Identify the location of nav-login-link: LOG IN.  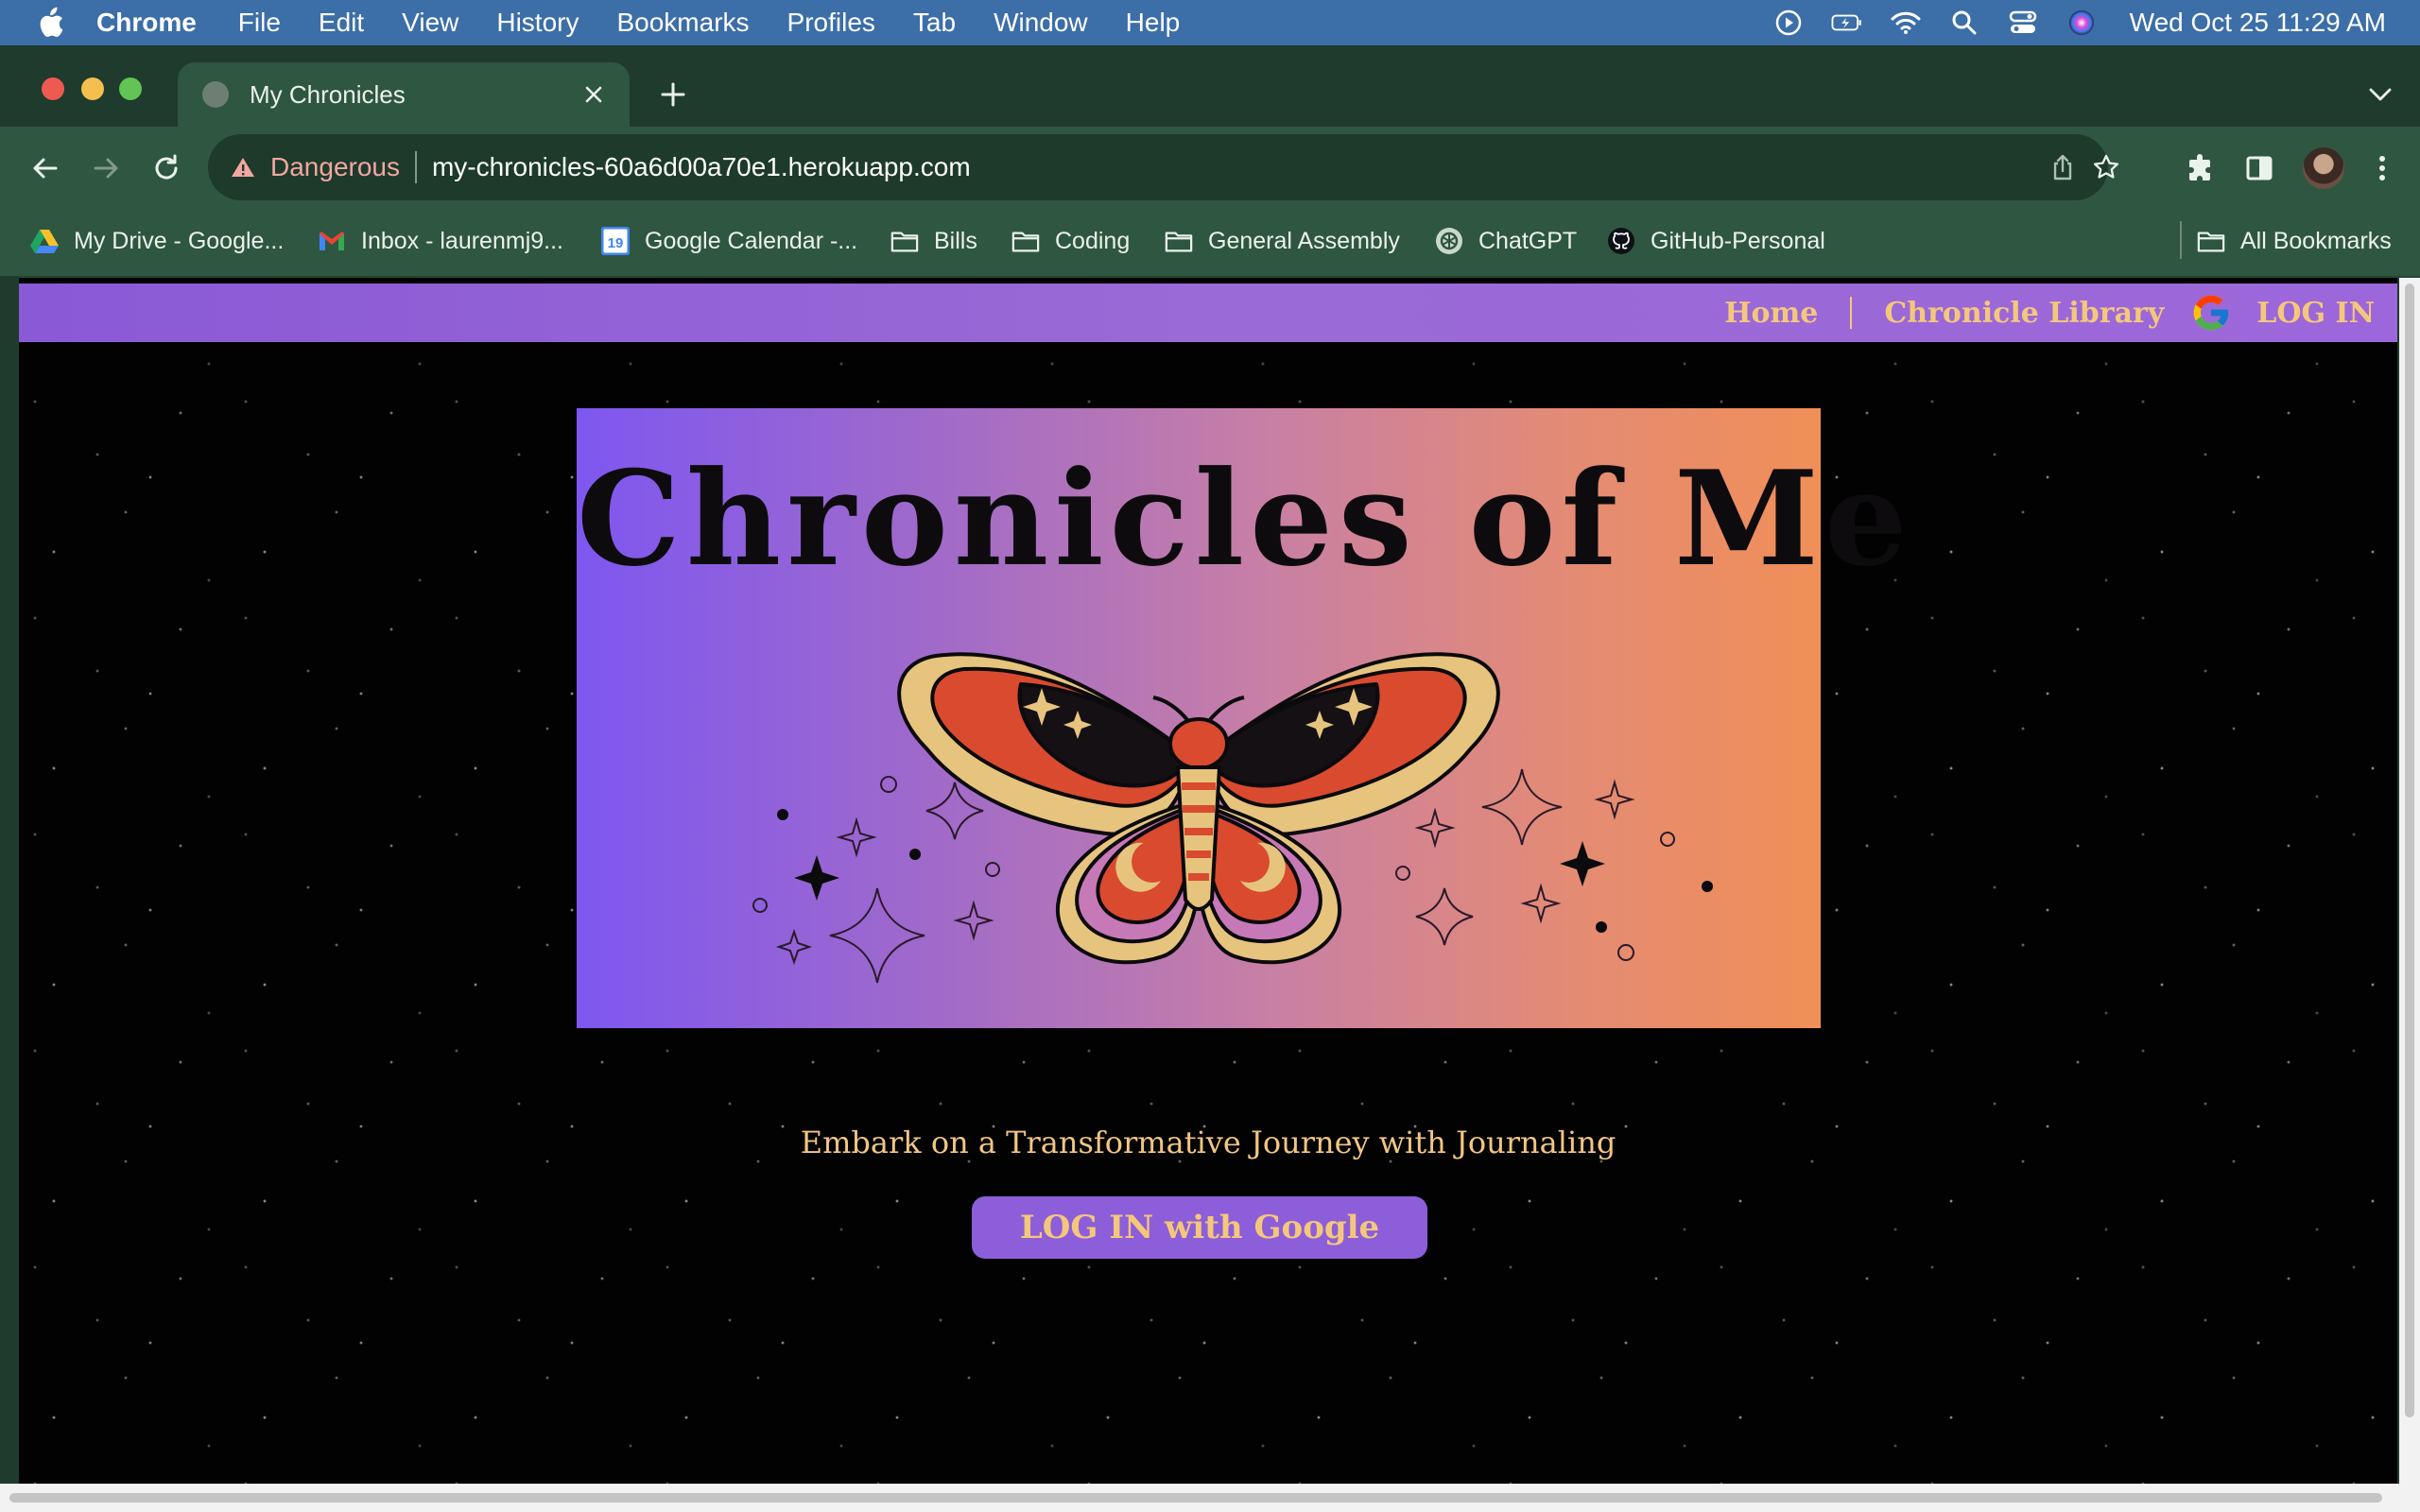
(2315, 313).